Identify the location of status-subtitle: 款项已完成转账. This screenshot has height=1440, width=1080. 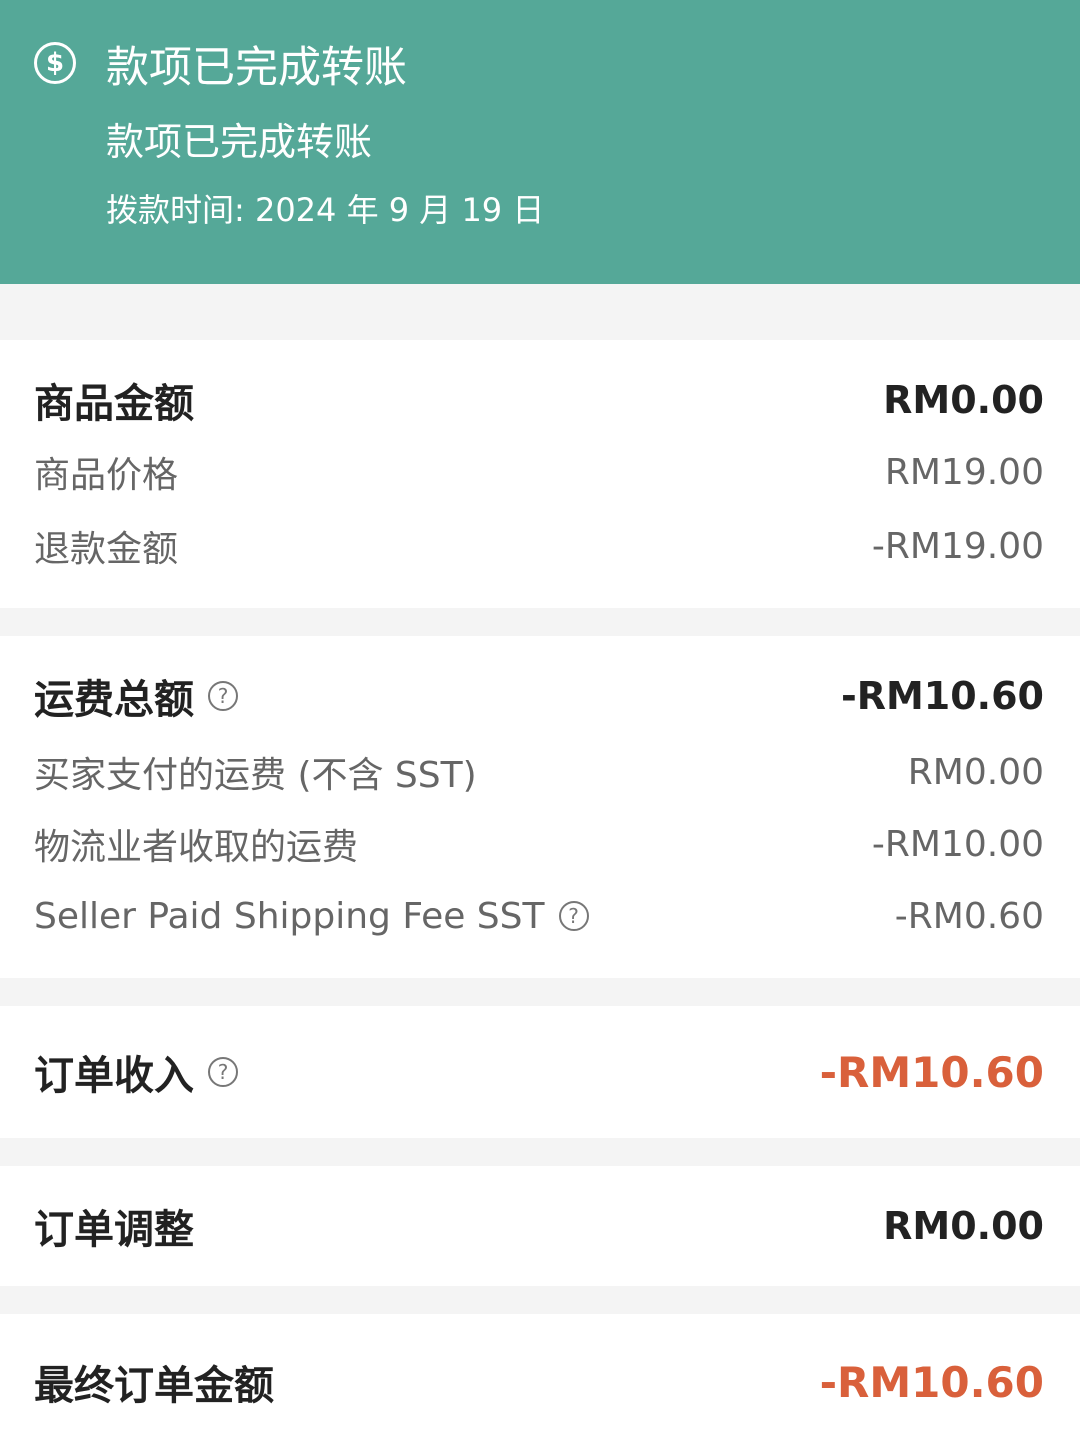
(239, 142).